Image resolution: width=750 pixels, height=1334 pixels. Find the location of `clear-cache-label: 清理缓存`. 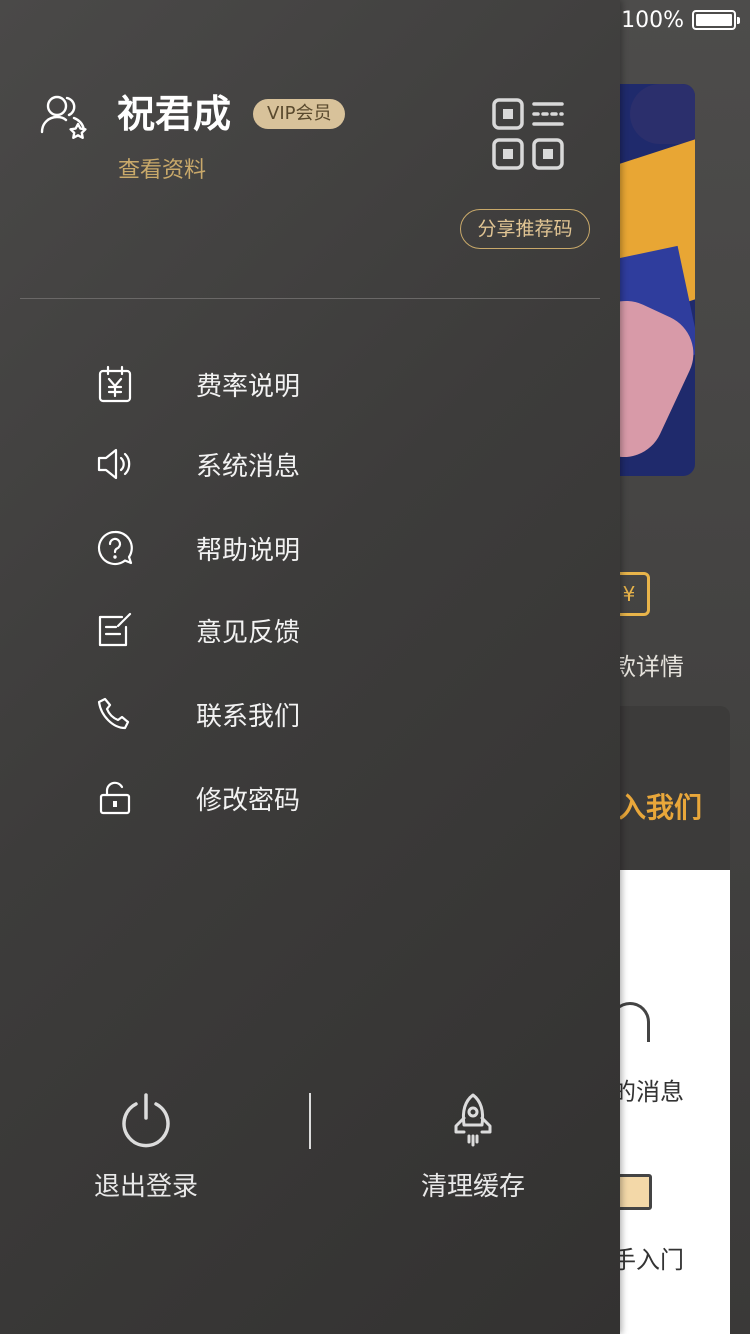

clear-cache-label: 清理缓存 is located at coordinates (472, 1187).